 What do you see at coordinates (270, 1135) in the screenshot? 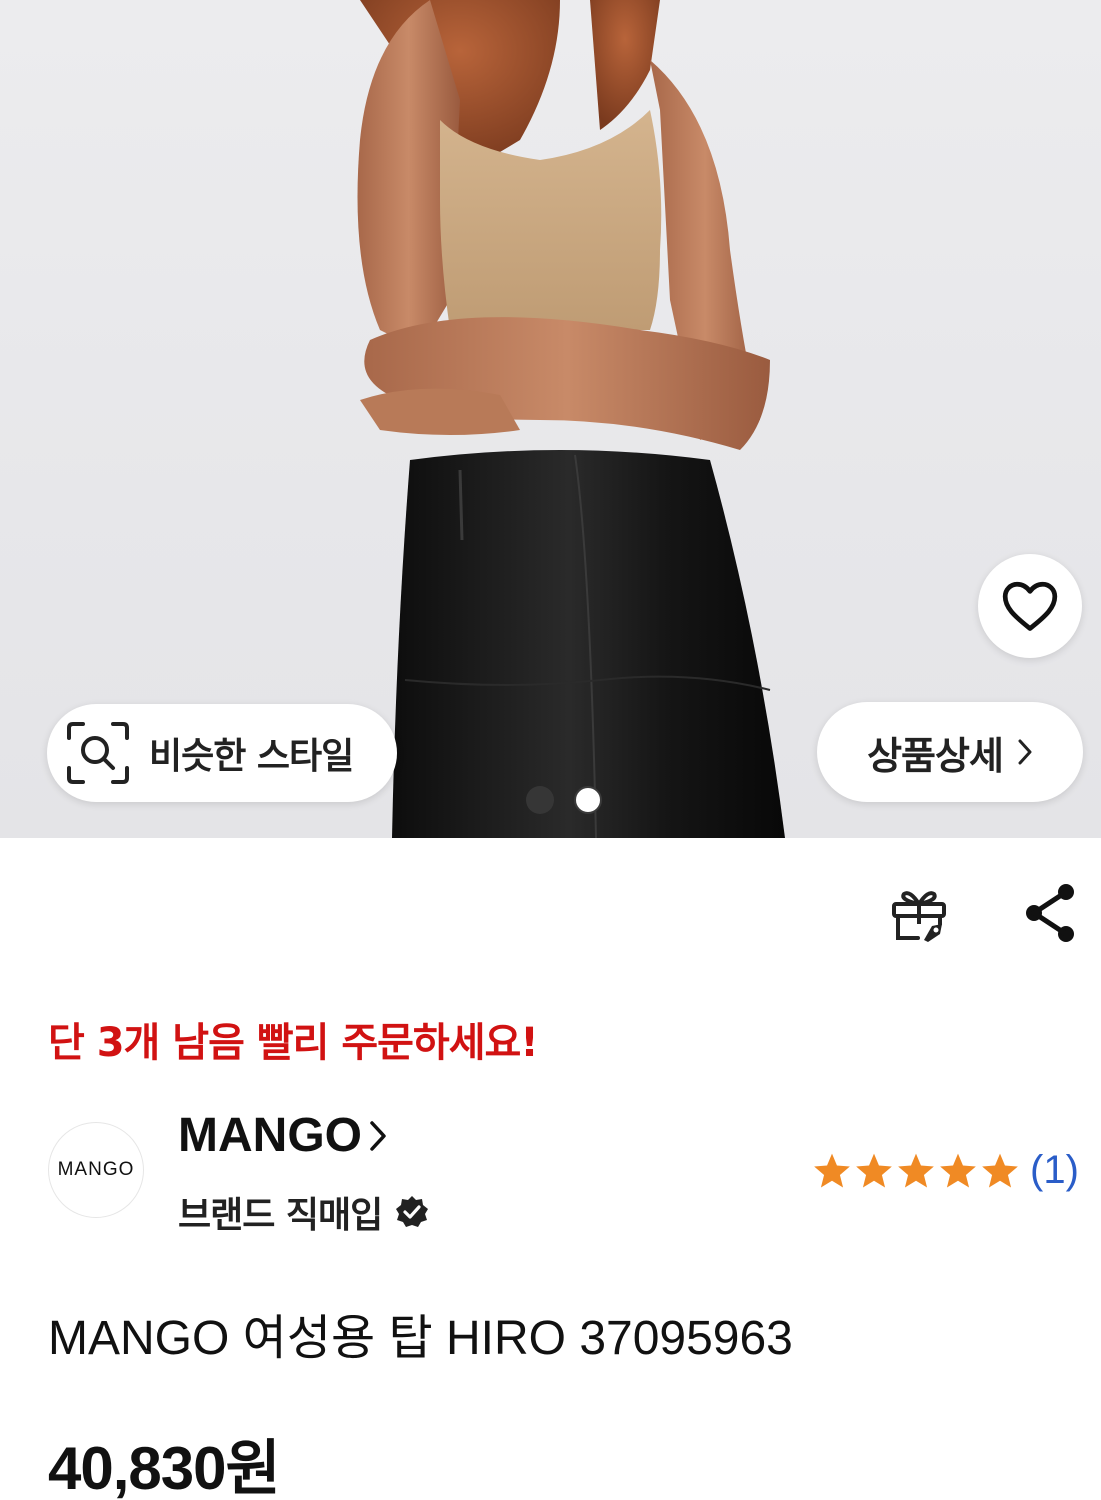
I see `brand-name: MANGO` at bounding box center [270, 1135].